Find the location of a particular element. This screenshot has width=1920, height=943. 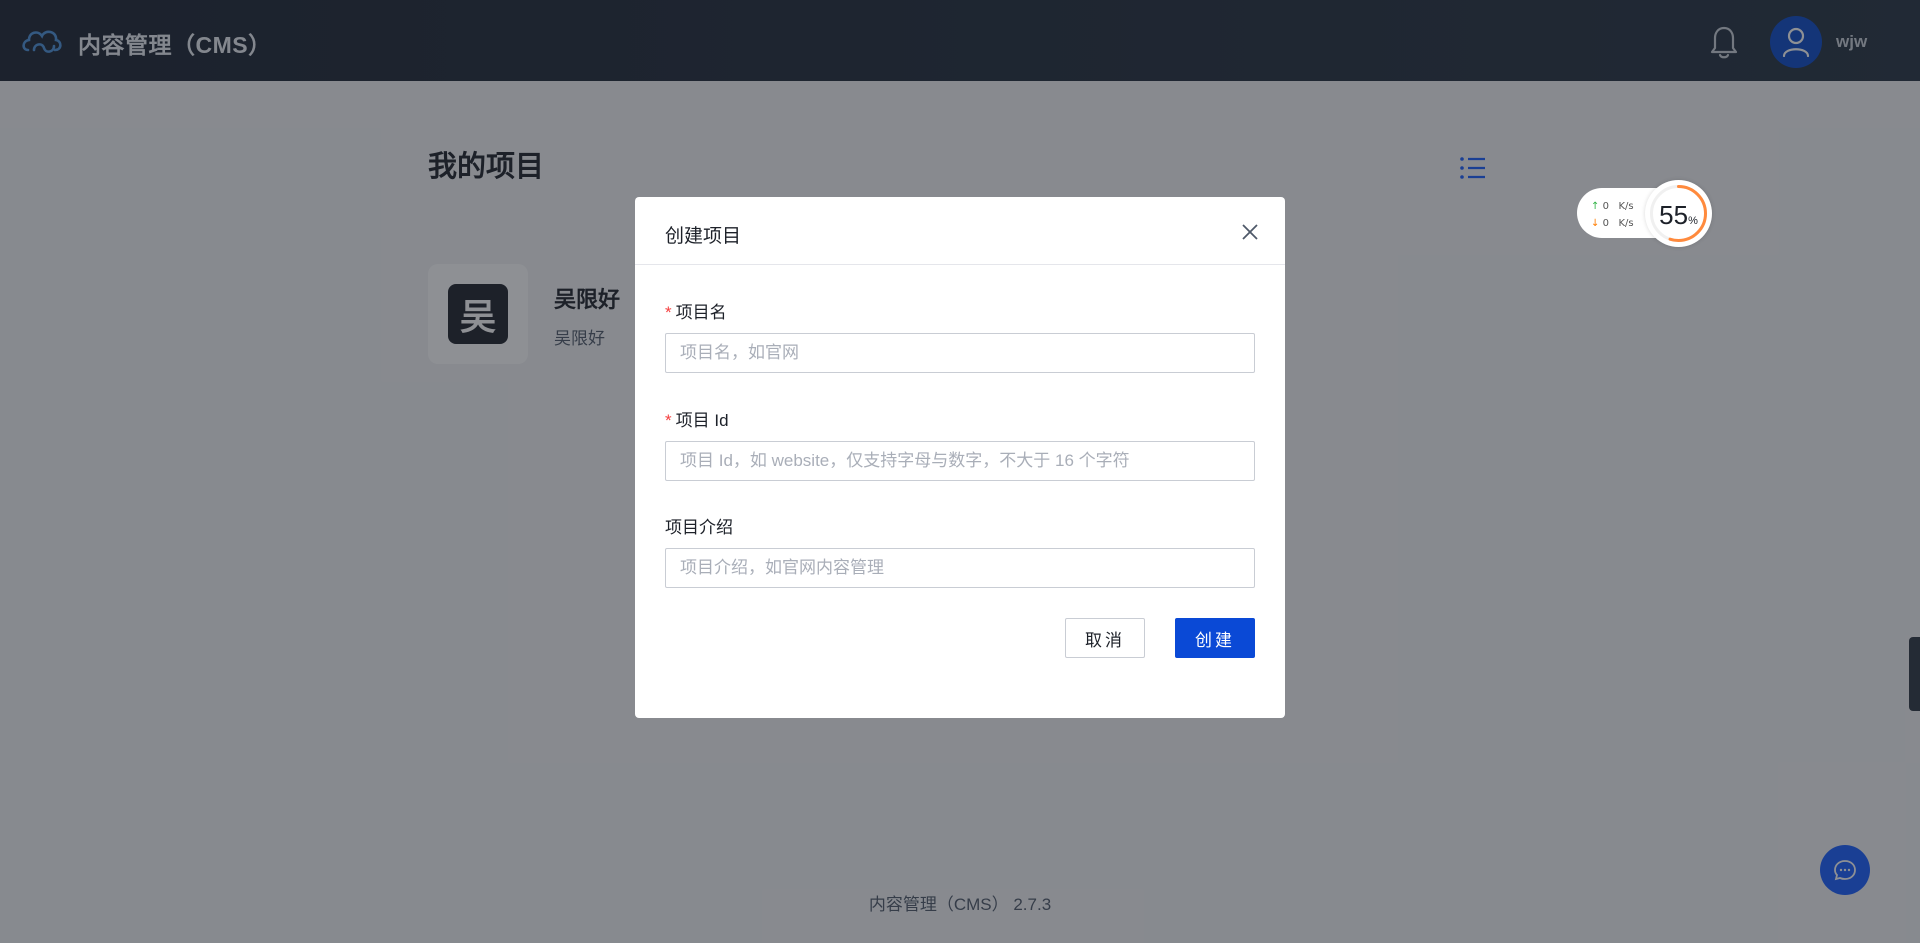

project-name-label: * 项目名 is located at coordinates (696, 312).